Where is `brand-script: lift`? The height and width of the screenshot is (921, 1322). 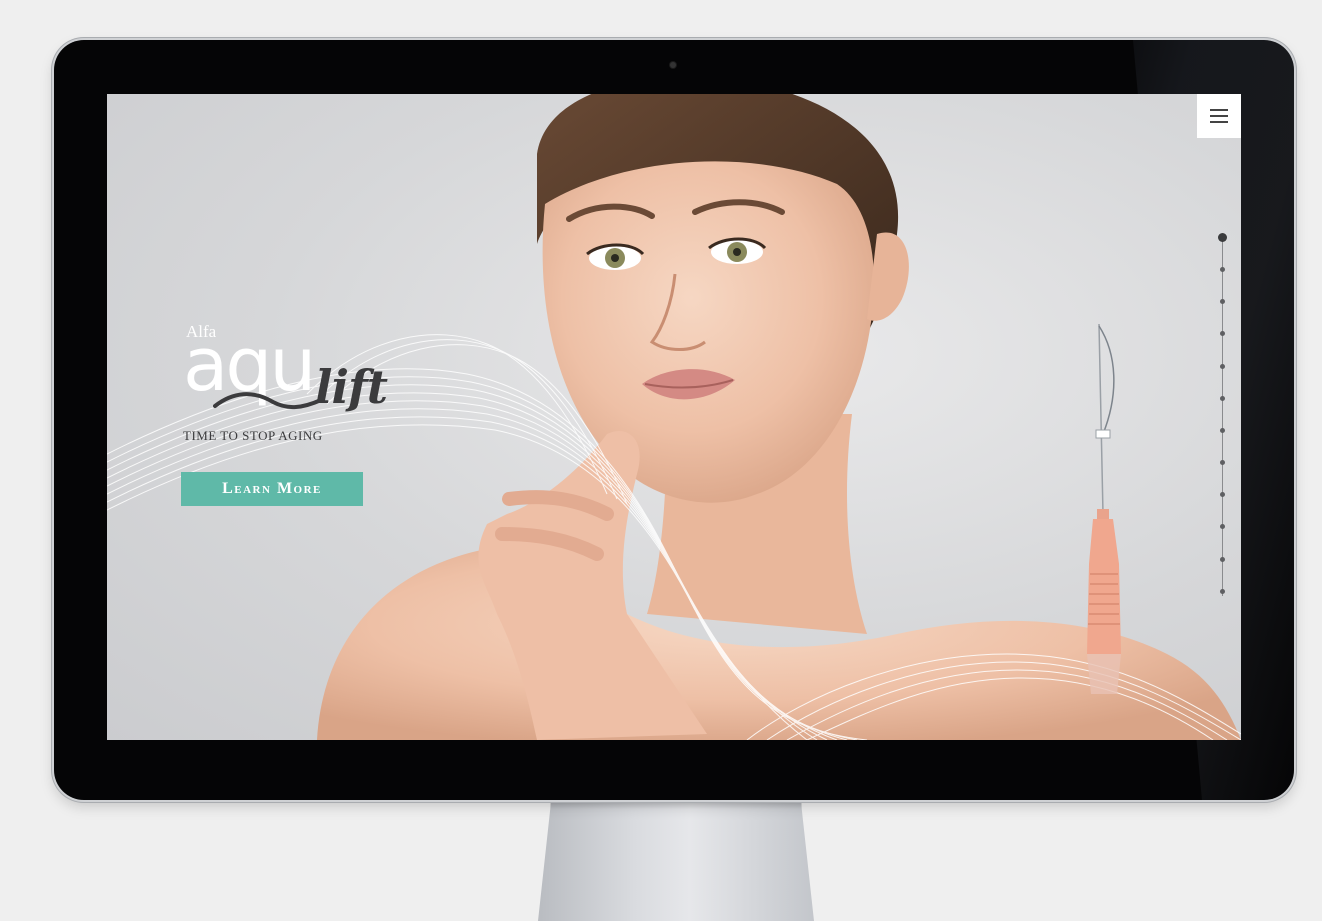 brand-script: lift is located at coordinates (351, 387).